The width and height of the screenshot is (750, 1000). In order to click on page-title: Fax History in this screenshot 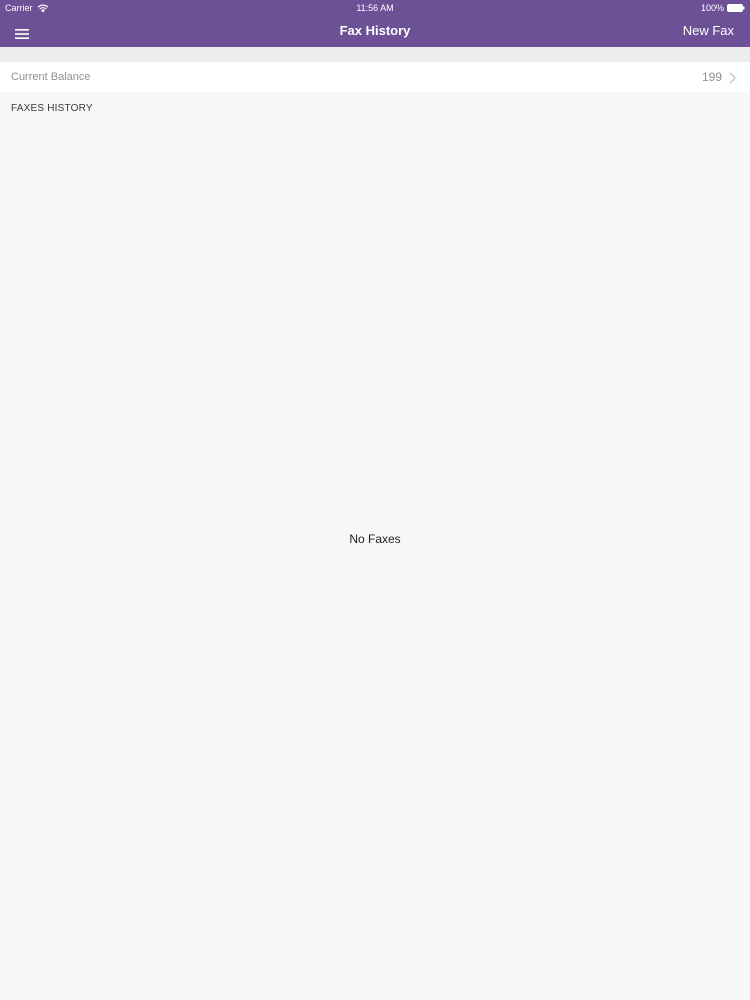, I will do `click(375, 30)`.